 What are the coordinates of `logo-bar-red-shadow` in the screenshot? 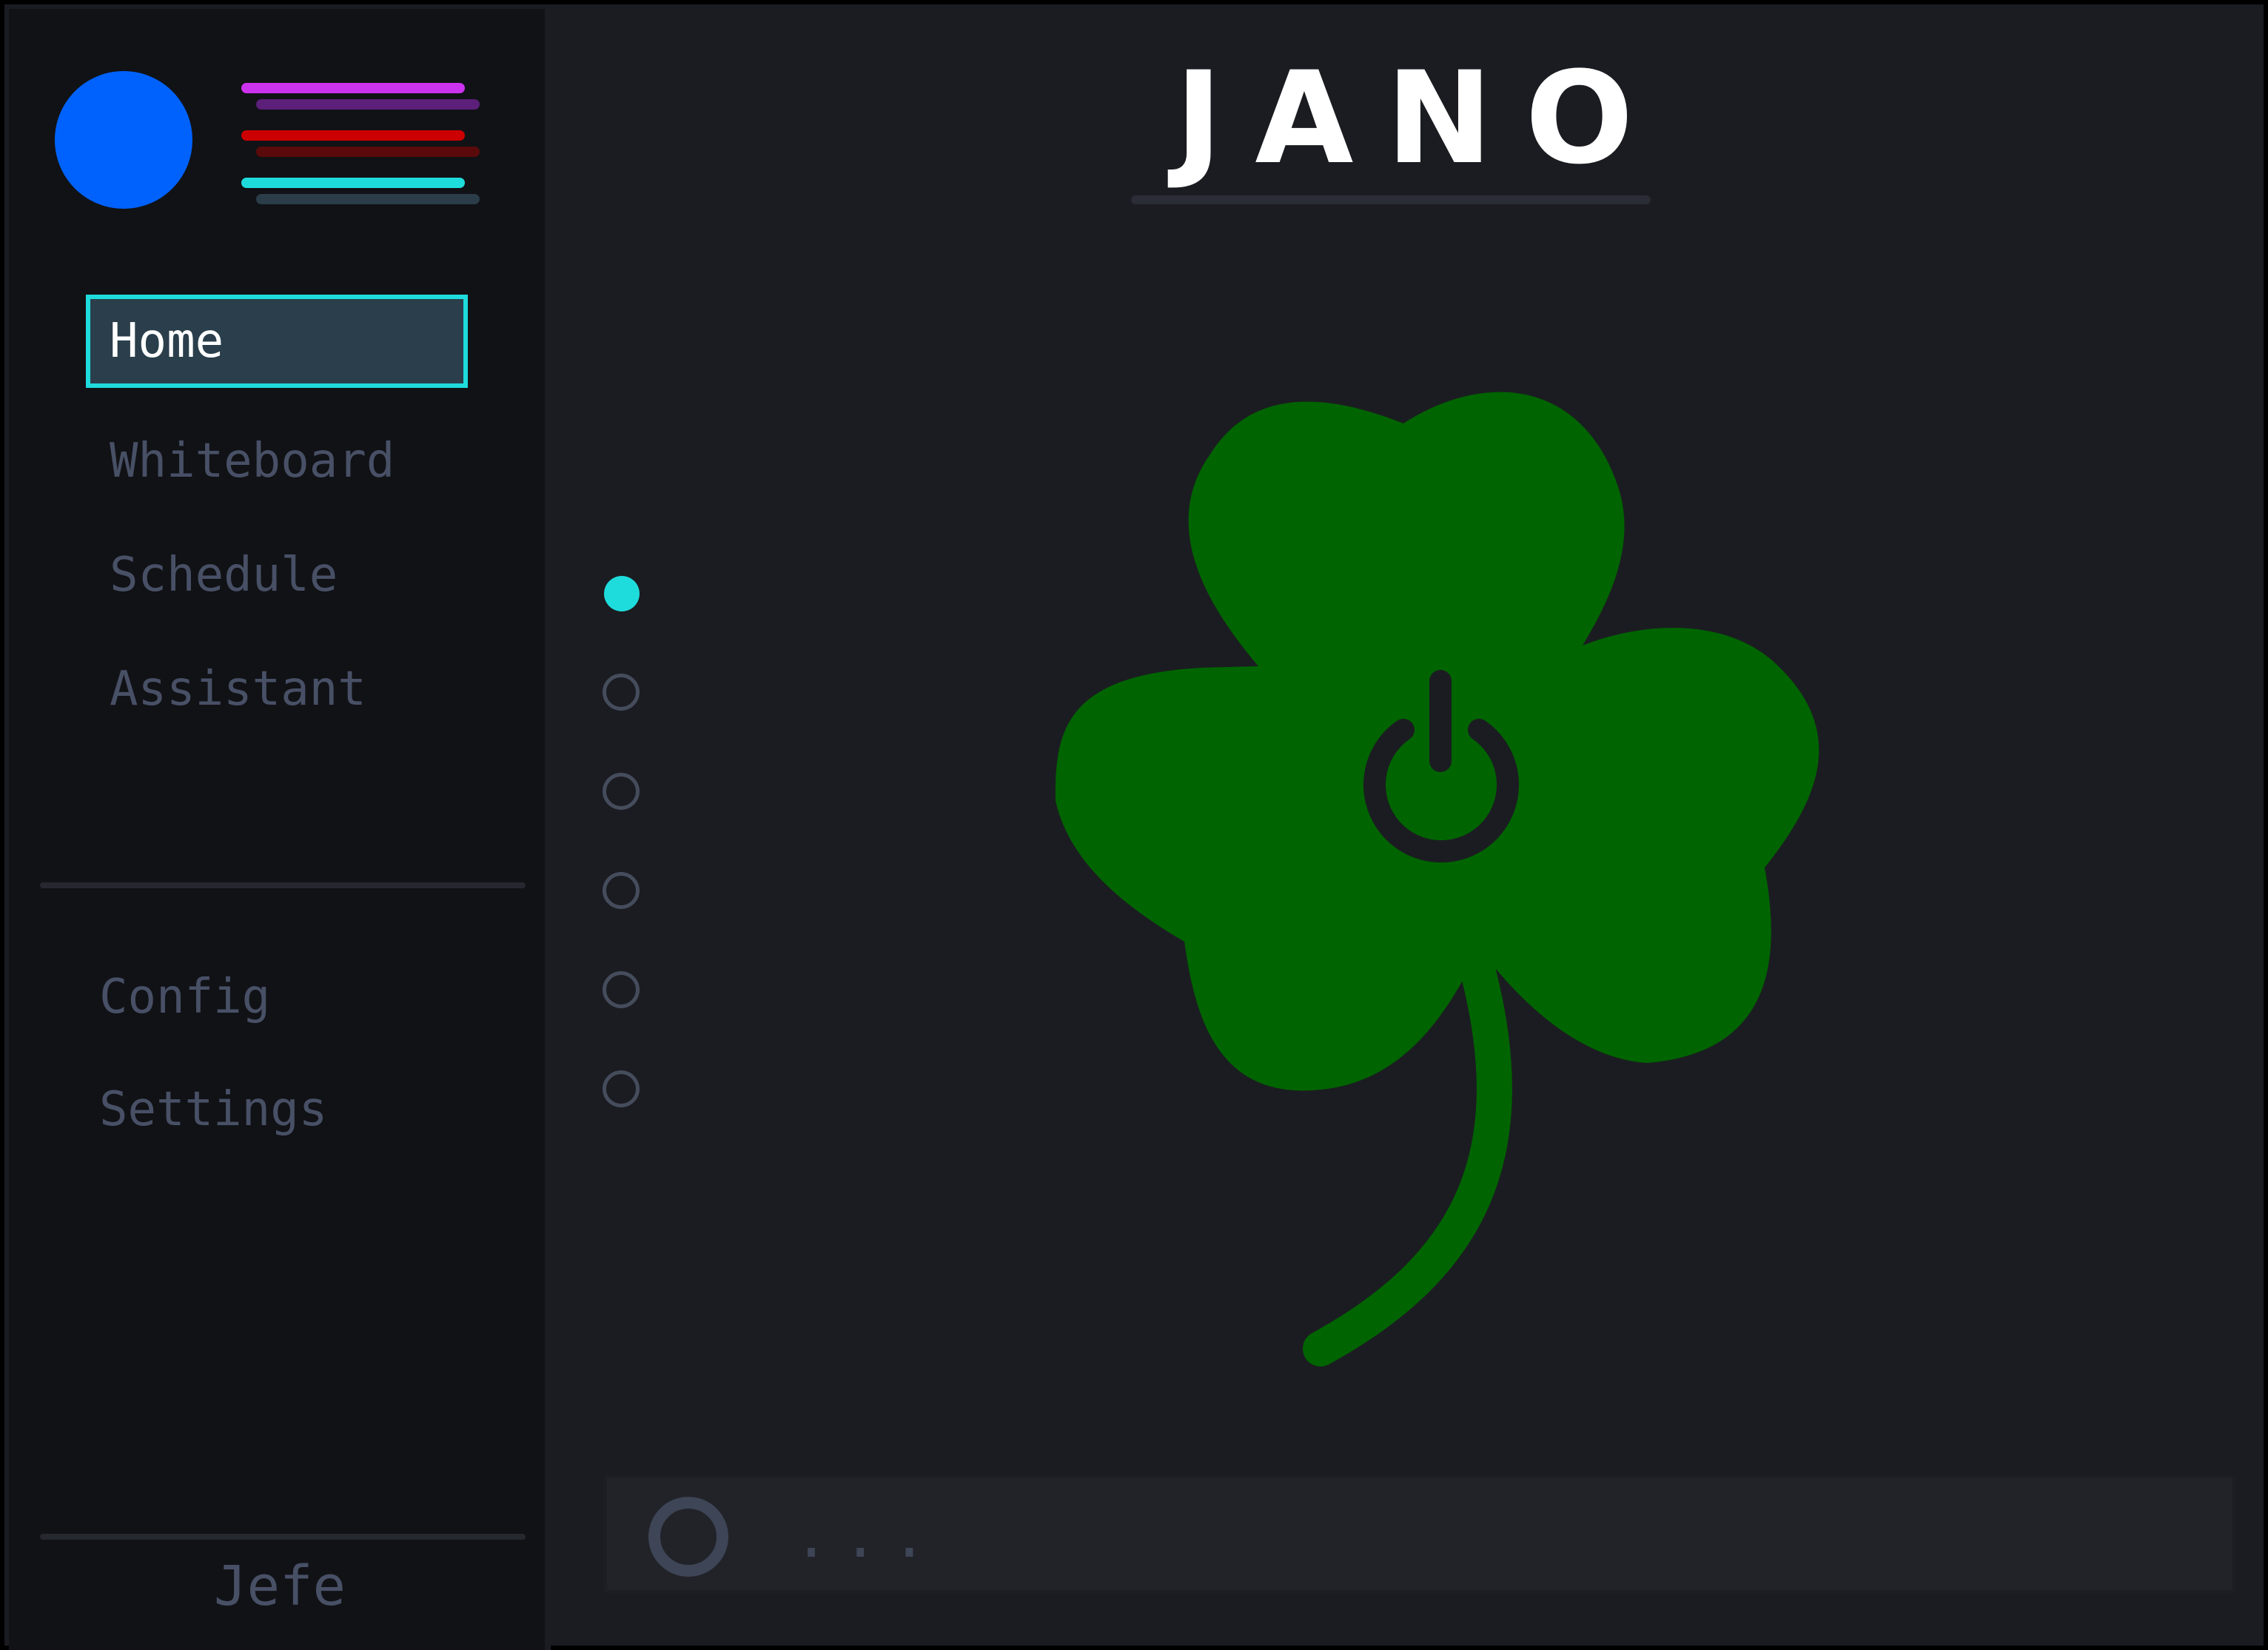 It's located at (368, 152).